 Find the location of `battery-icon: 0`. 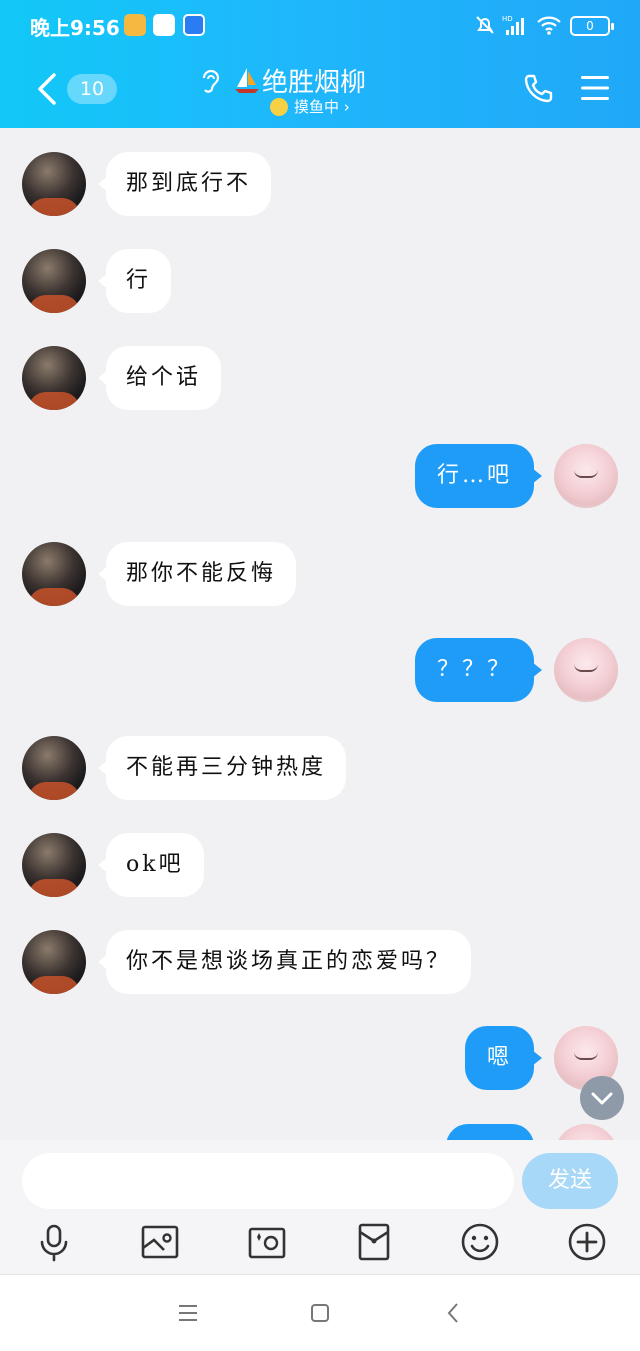

battery-icon: 0 is located at coordinates (592, 26).